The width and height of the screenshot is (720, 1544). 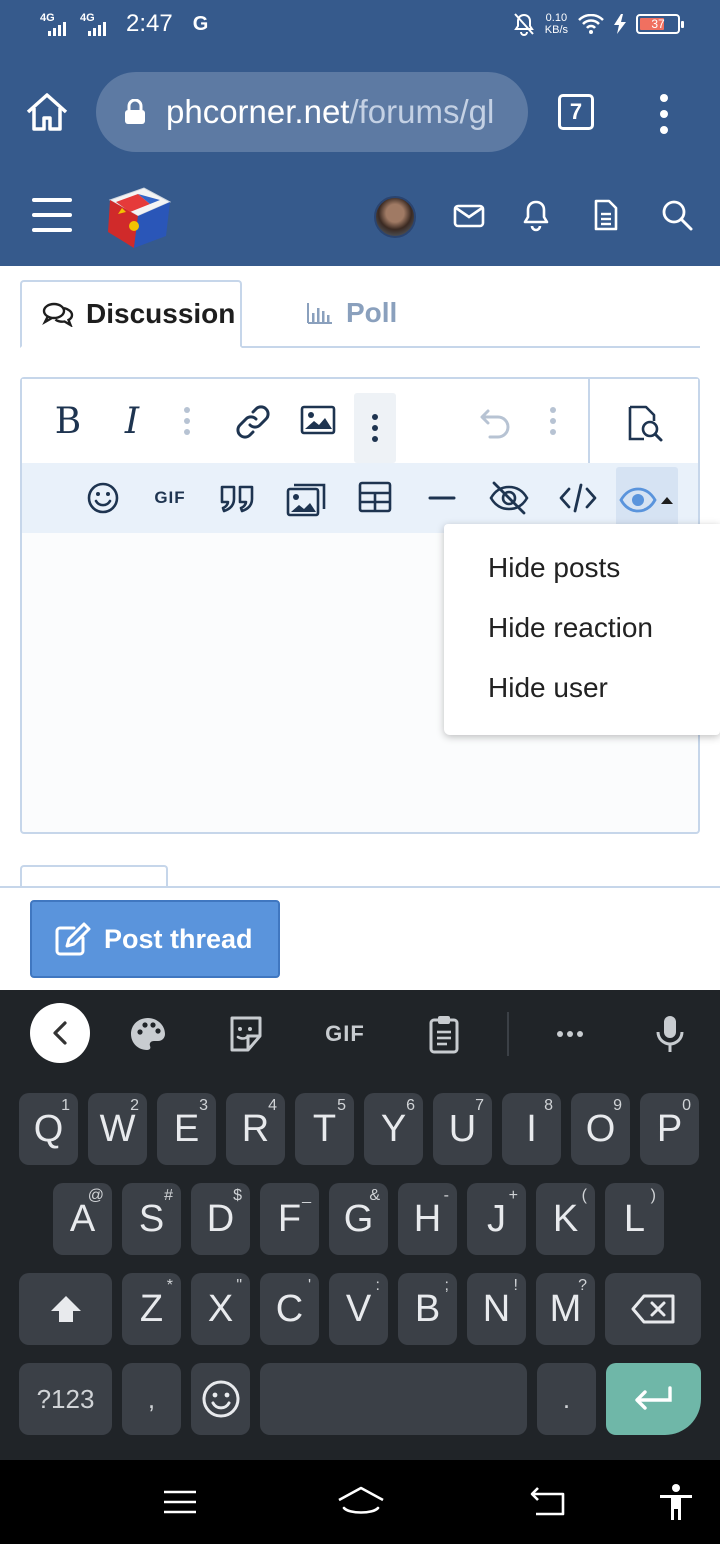 I want to click on search-icon, so click(x=677, y=215).